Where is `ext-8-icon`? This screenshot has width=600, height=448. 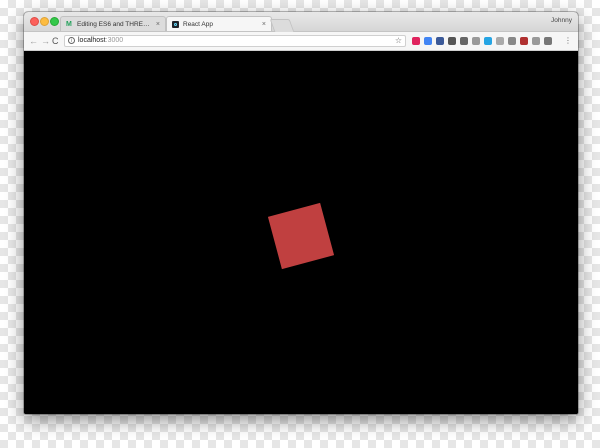 ext-8-icon is located at coordinates (500, 41).